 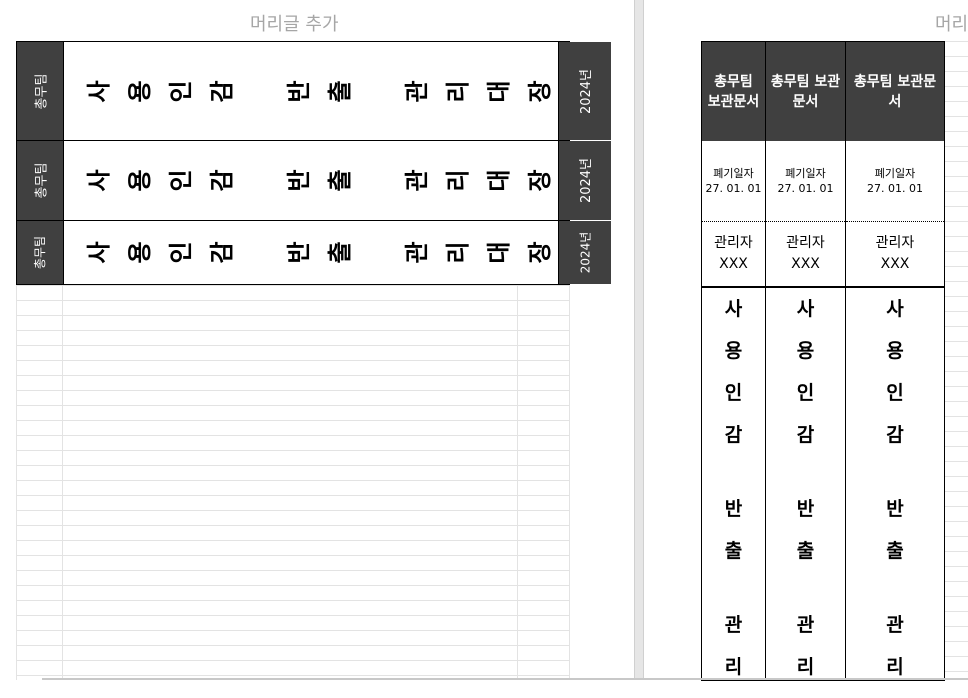 What do you see at coordinates (956, 360) in the screenshot?
I see `cell-grid` at bounding box center [956, 360].